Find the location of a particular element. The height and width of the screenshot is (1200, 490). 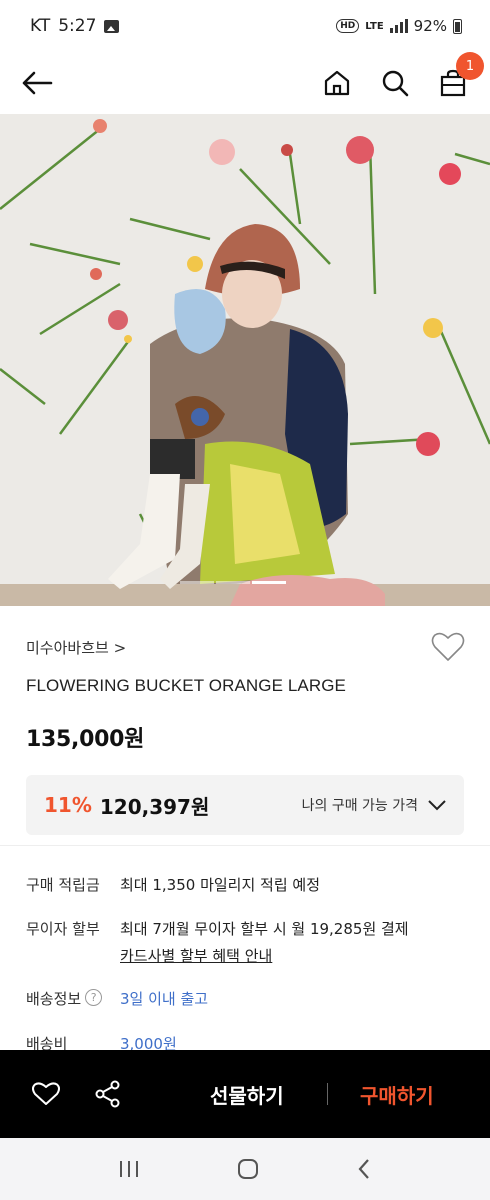

carousel-indicator is located at coordinates (233, 582).